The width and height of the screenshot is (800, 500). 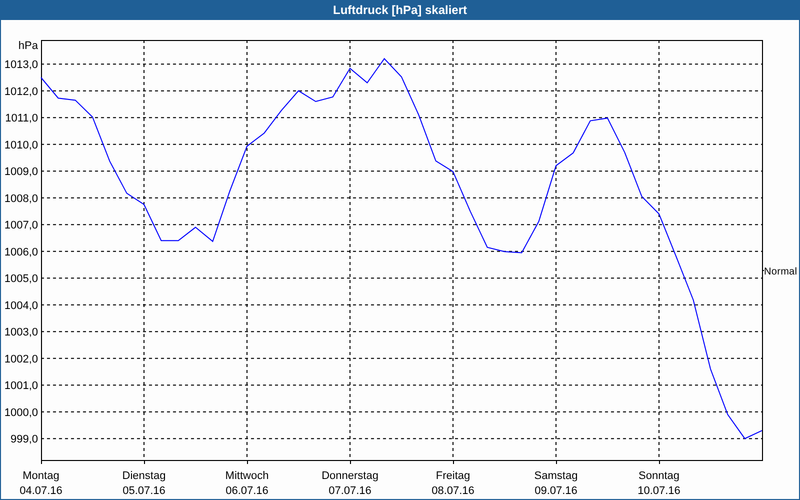 I want to click on y-tick-label: 1004,0, so click(x=21, y=306).